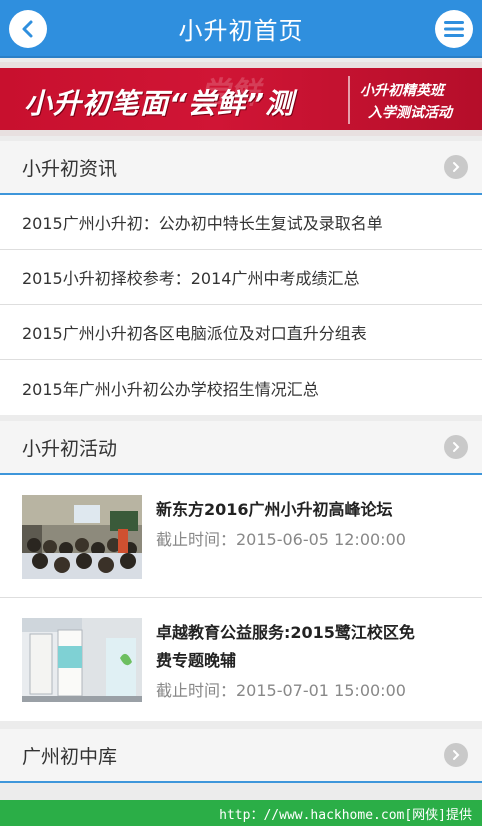 Image resolution: width=482 pixels, height=826 pixels. I want to click on news-item-text: 2015广州小升初各区电脑派位及对口直升分组表, so click(194, 333).